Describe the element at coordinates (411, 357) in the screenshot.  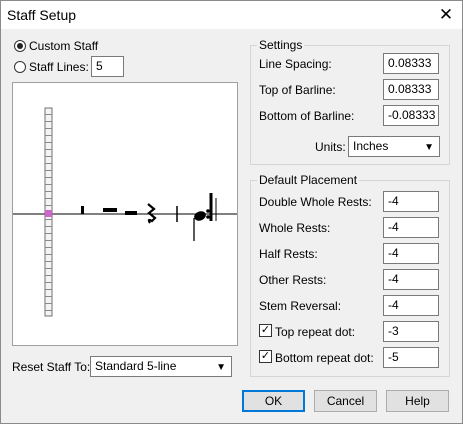
I see `bottom-repeat-dot-input: -5` at that location.